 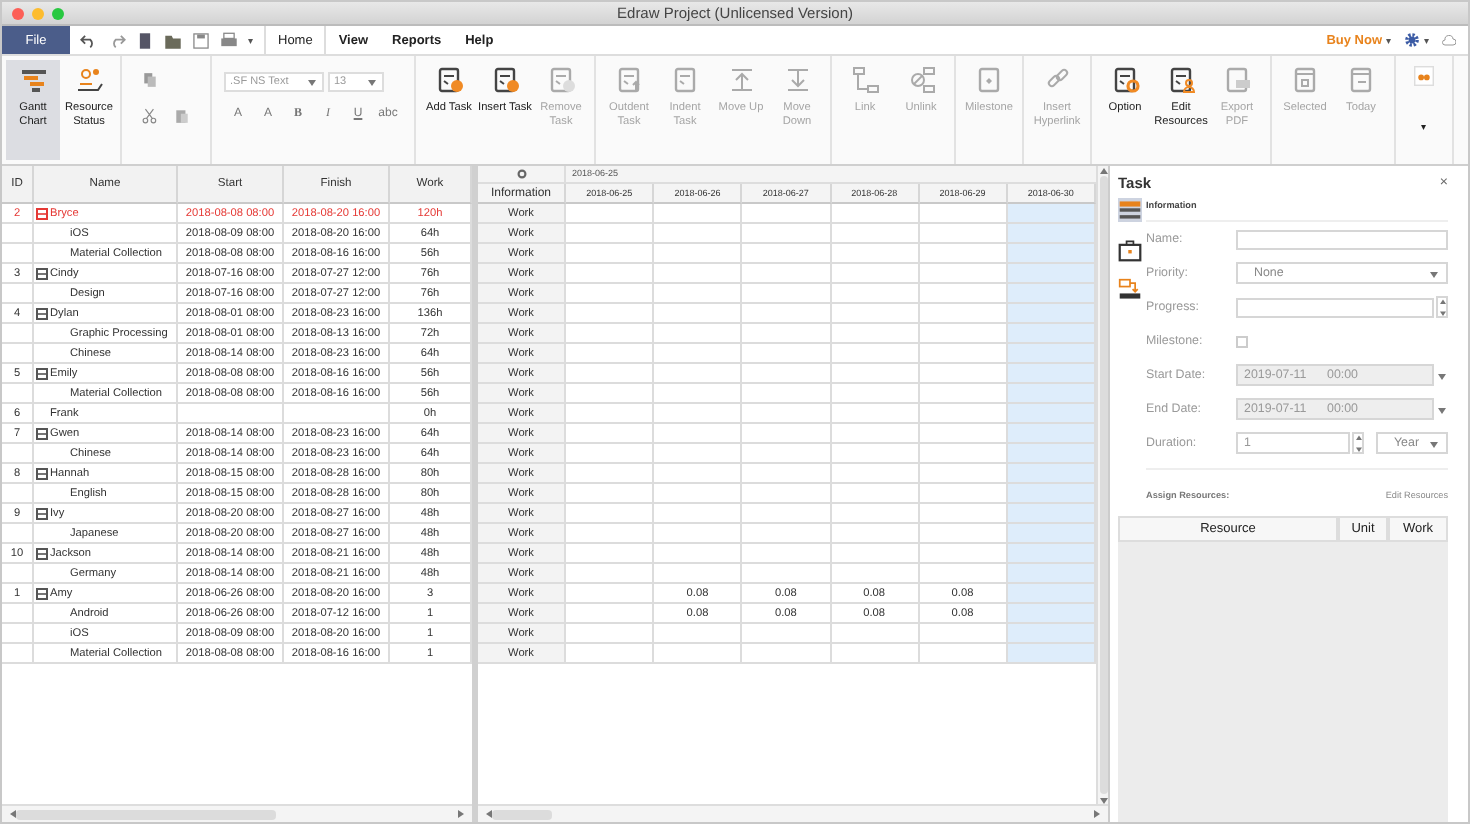 What do you see at coordinates (150, 80) in the screenshot?
I see `copy-icon` at bounding box center [150, 80].